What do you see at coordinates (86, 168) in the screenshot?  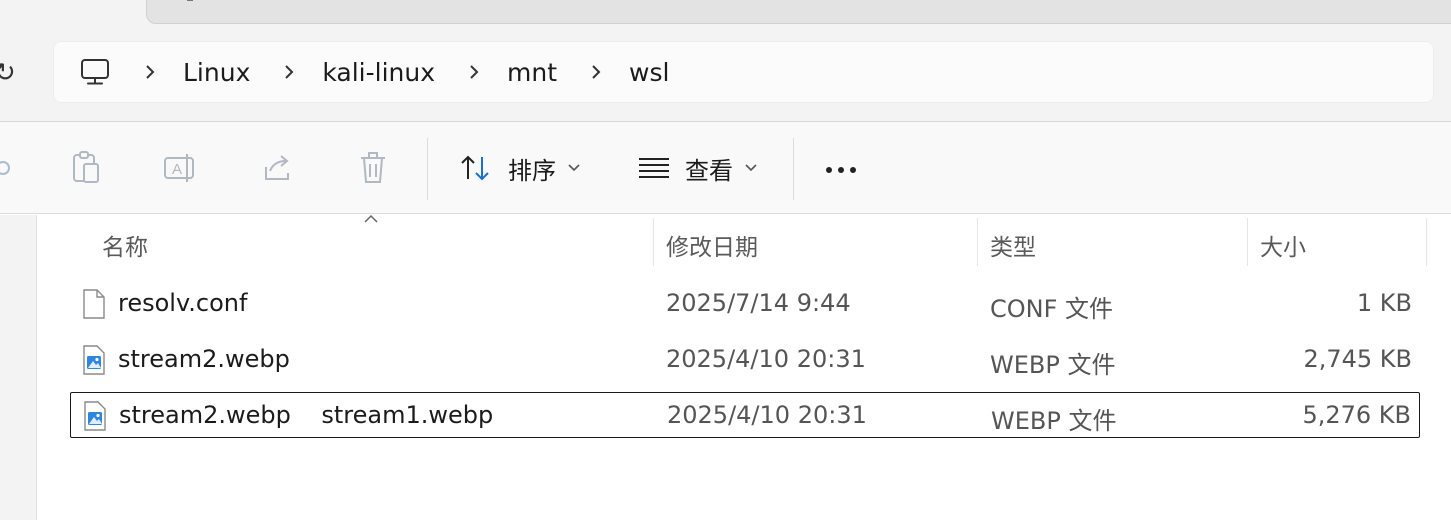 I see `paste-icon` at bounding box center [86, 168].